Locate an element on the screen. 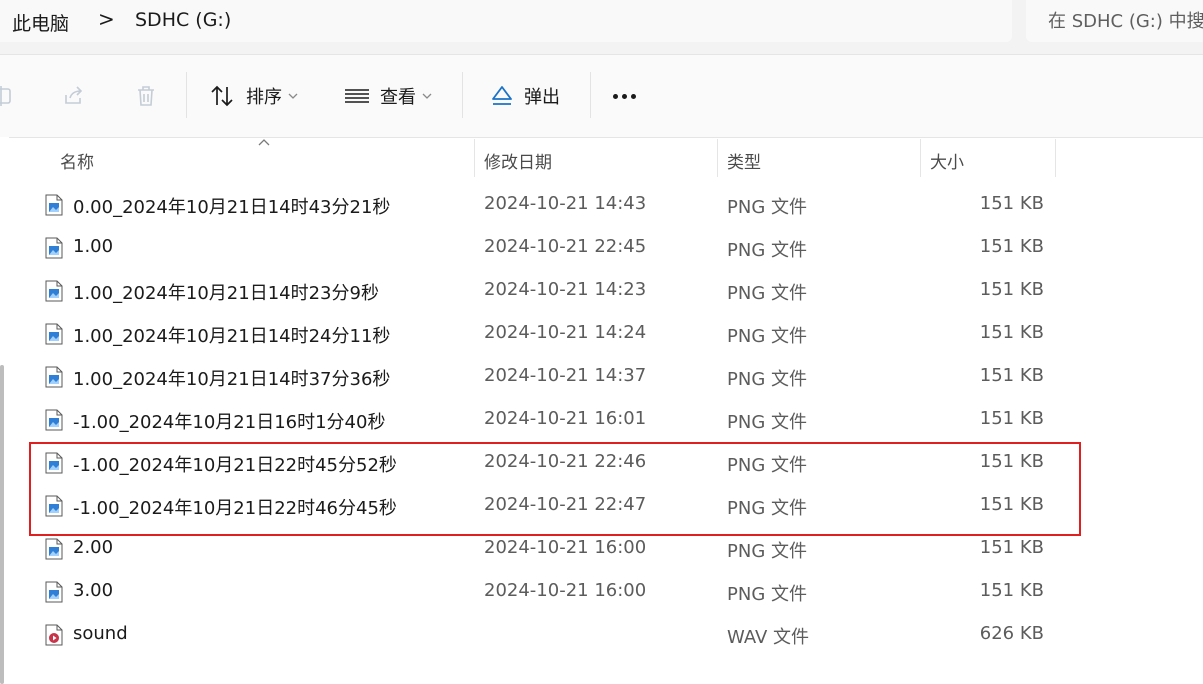 The image size is (1203, 684). file-row: sound WAV 文件 626 KB is located at coordinates (545, 635).